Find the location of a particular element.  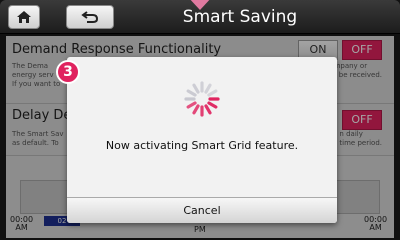

top-bar: Smart Saving is located at coordinates (200, 17).